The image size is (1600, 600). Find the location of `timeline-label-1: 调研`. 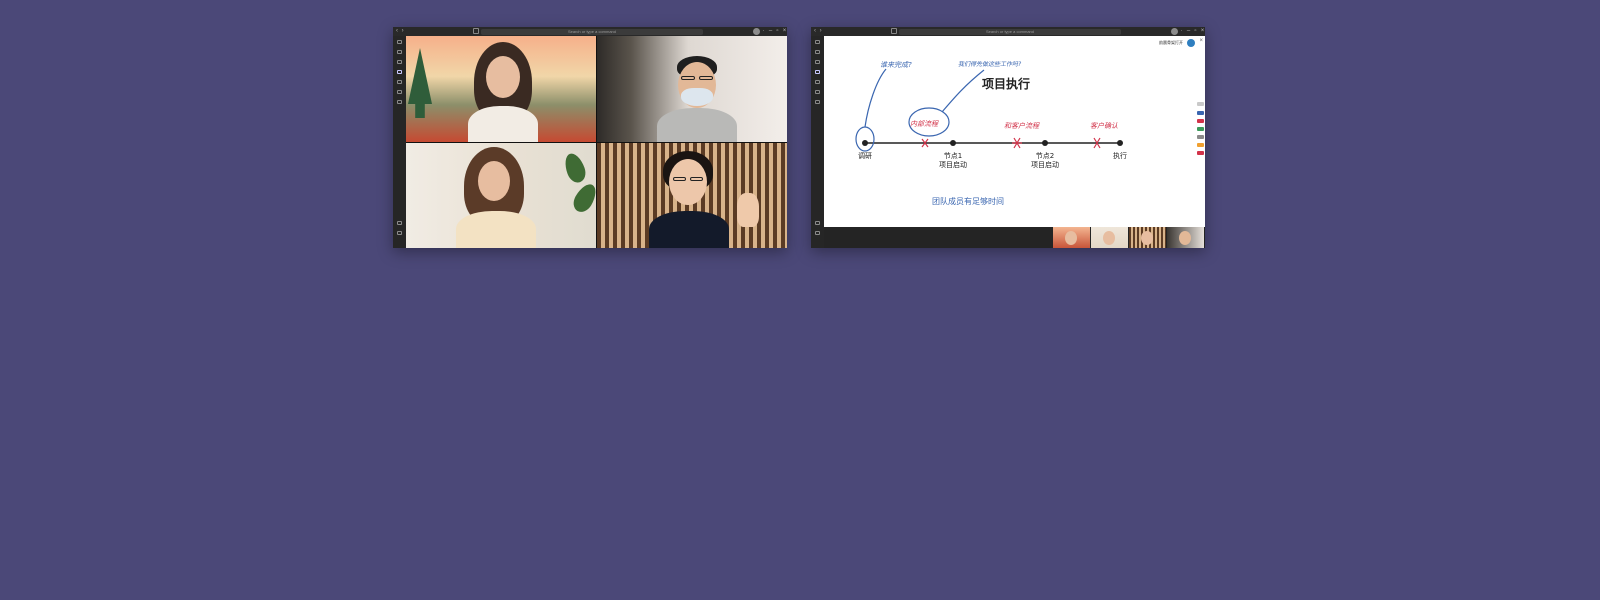

timeline-label-1: 调研 is located at coordinates (865, 155).